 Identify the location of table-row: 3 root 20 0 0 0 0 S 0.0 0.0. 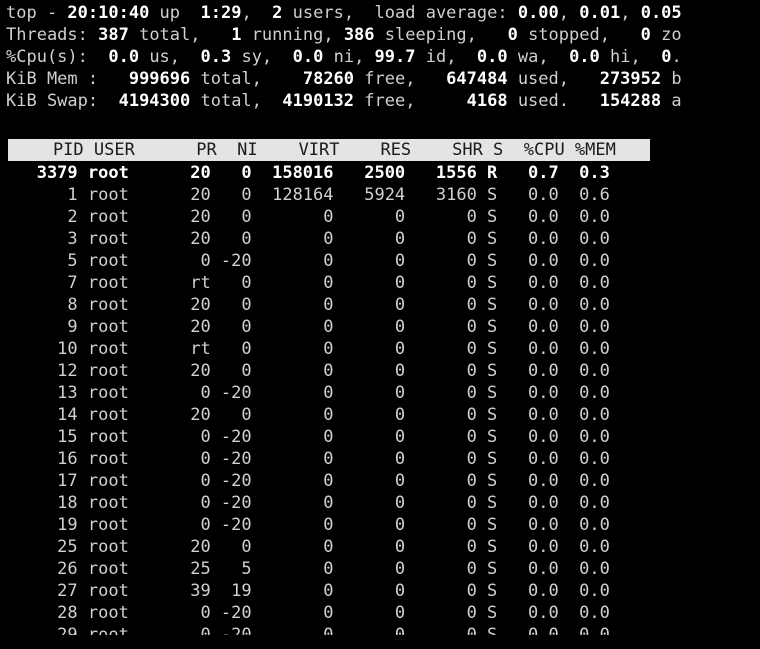
(375, 239).